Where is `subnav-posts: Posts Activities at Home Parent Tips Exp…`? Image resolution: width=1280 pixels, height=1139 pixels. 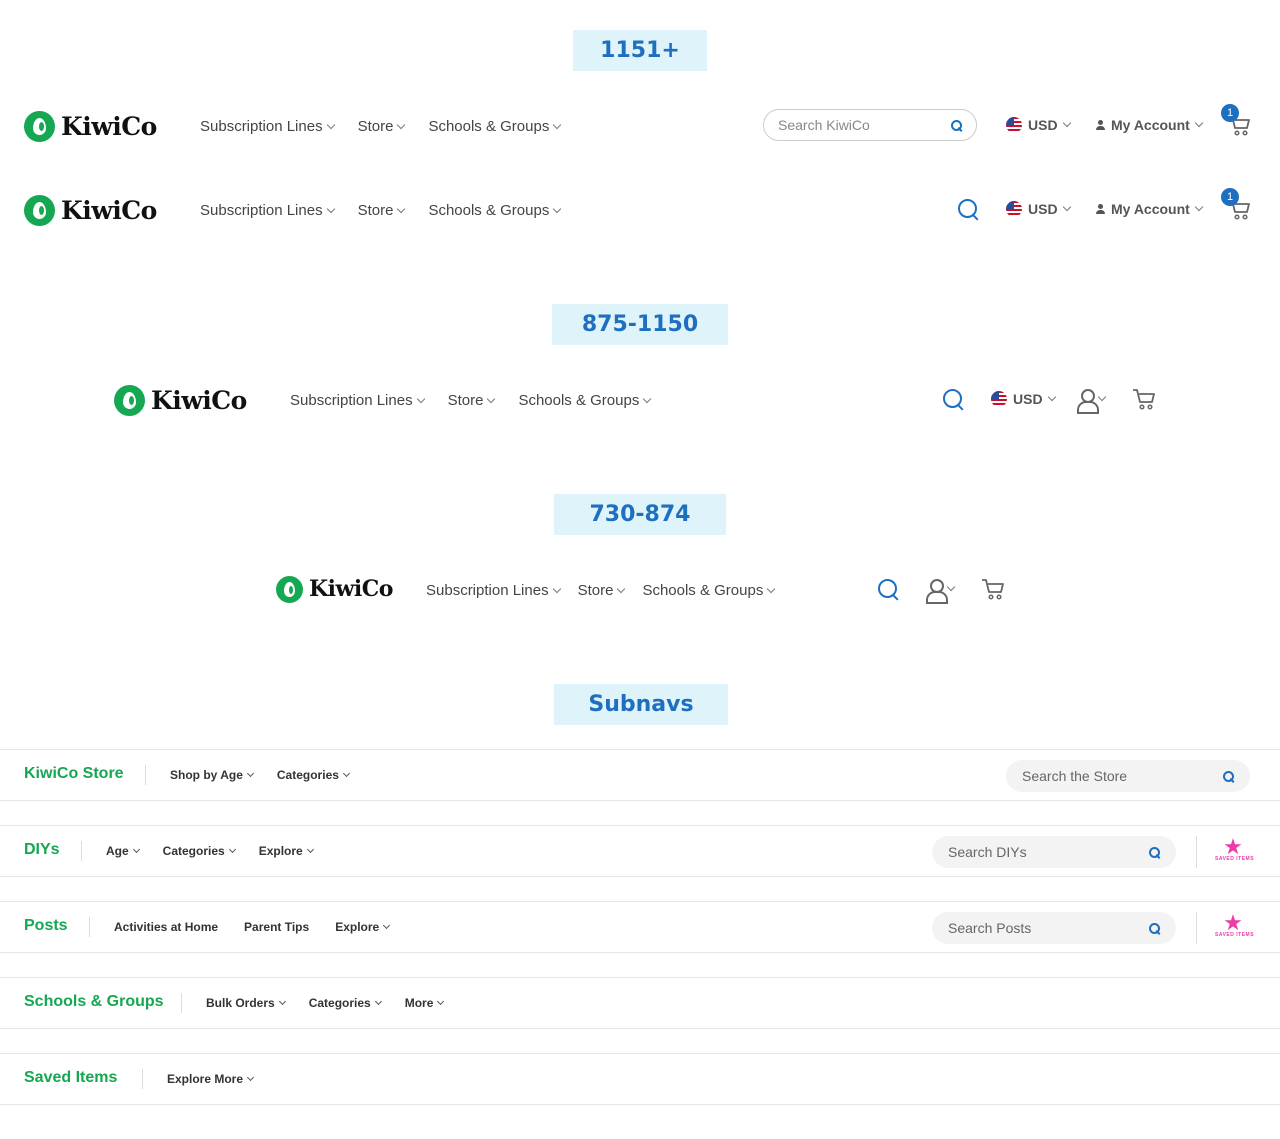
subnav-posts: Posts Activities at Home Parent Tips Exp… is located at coordinates (640, 927).